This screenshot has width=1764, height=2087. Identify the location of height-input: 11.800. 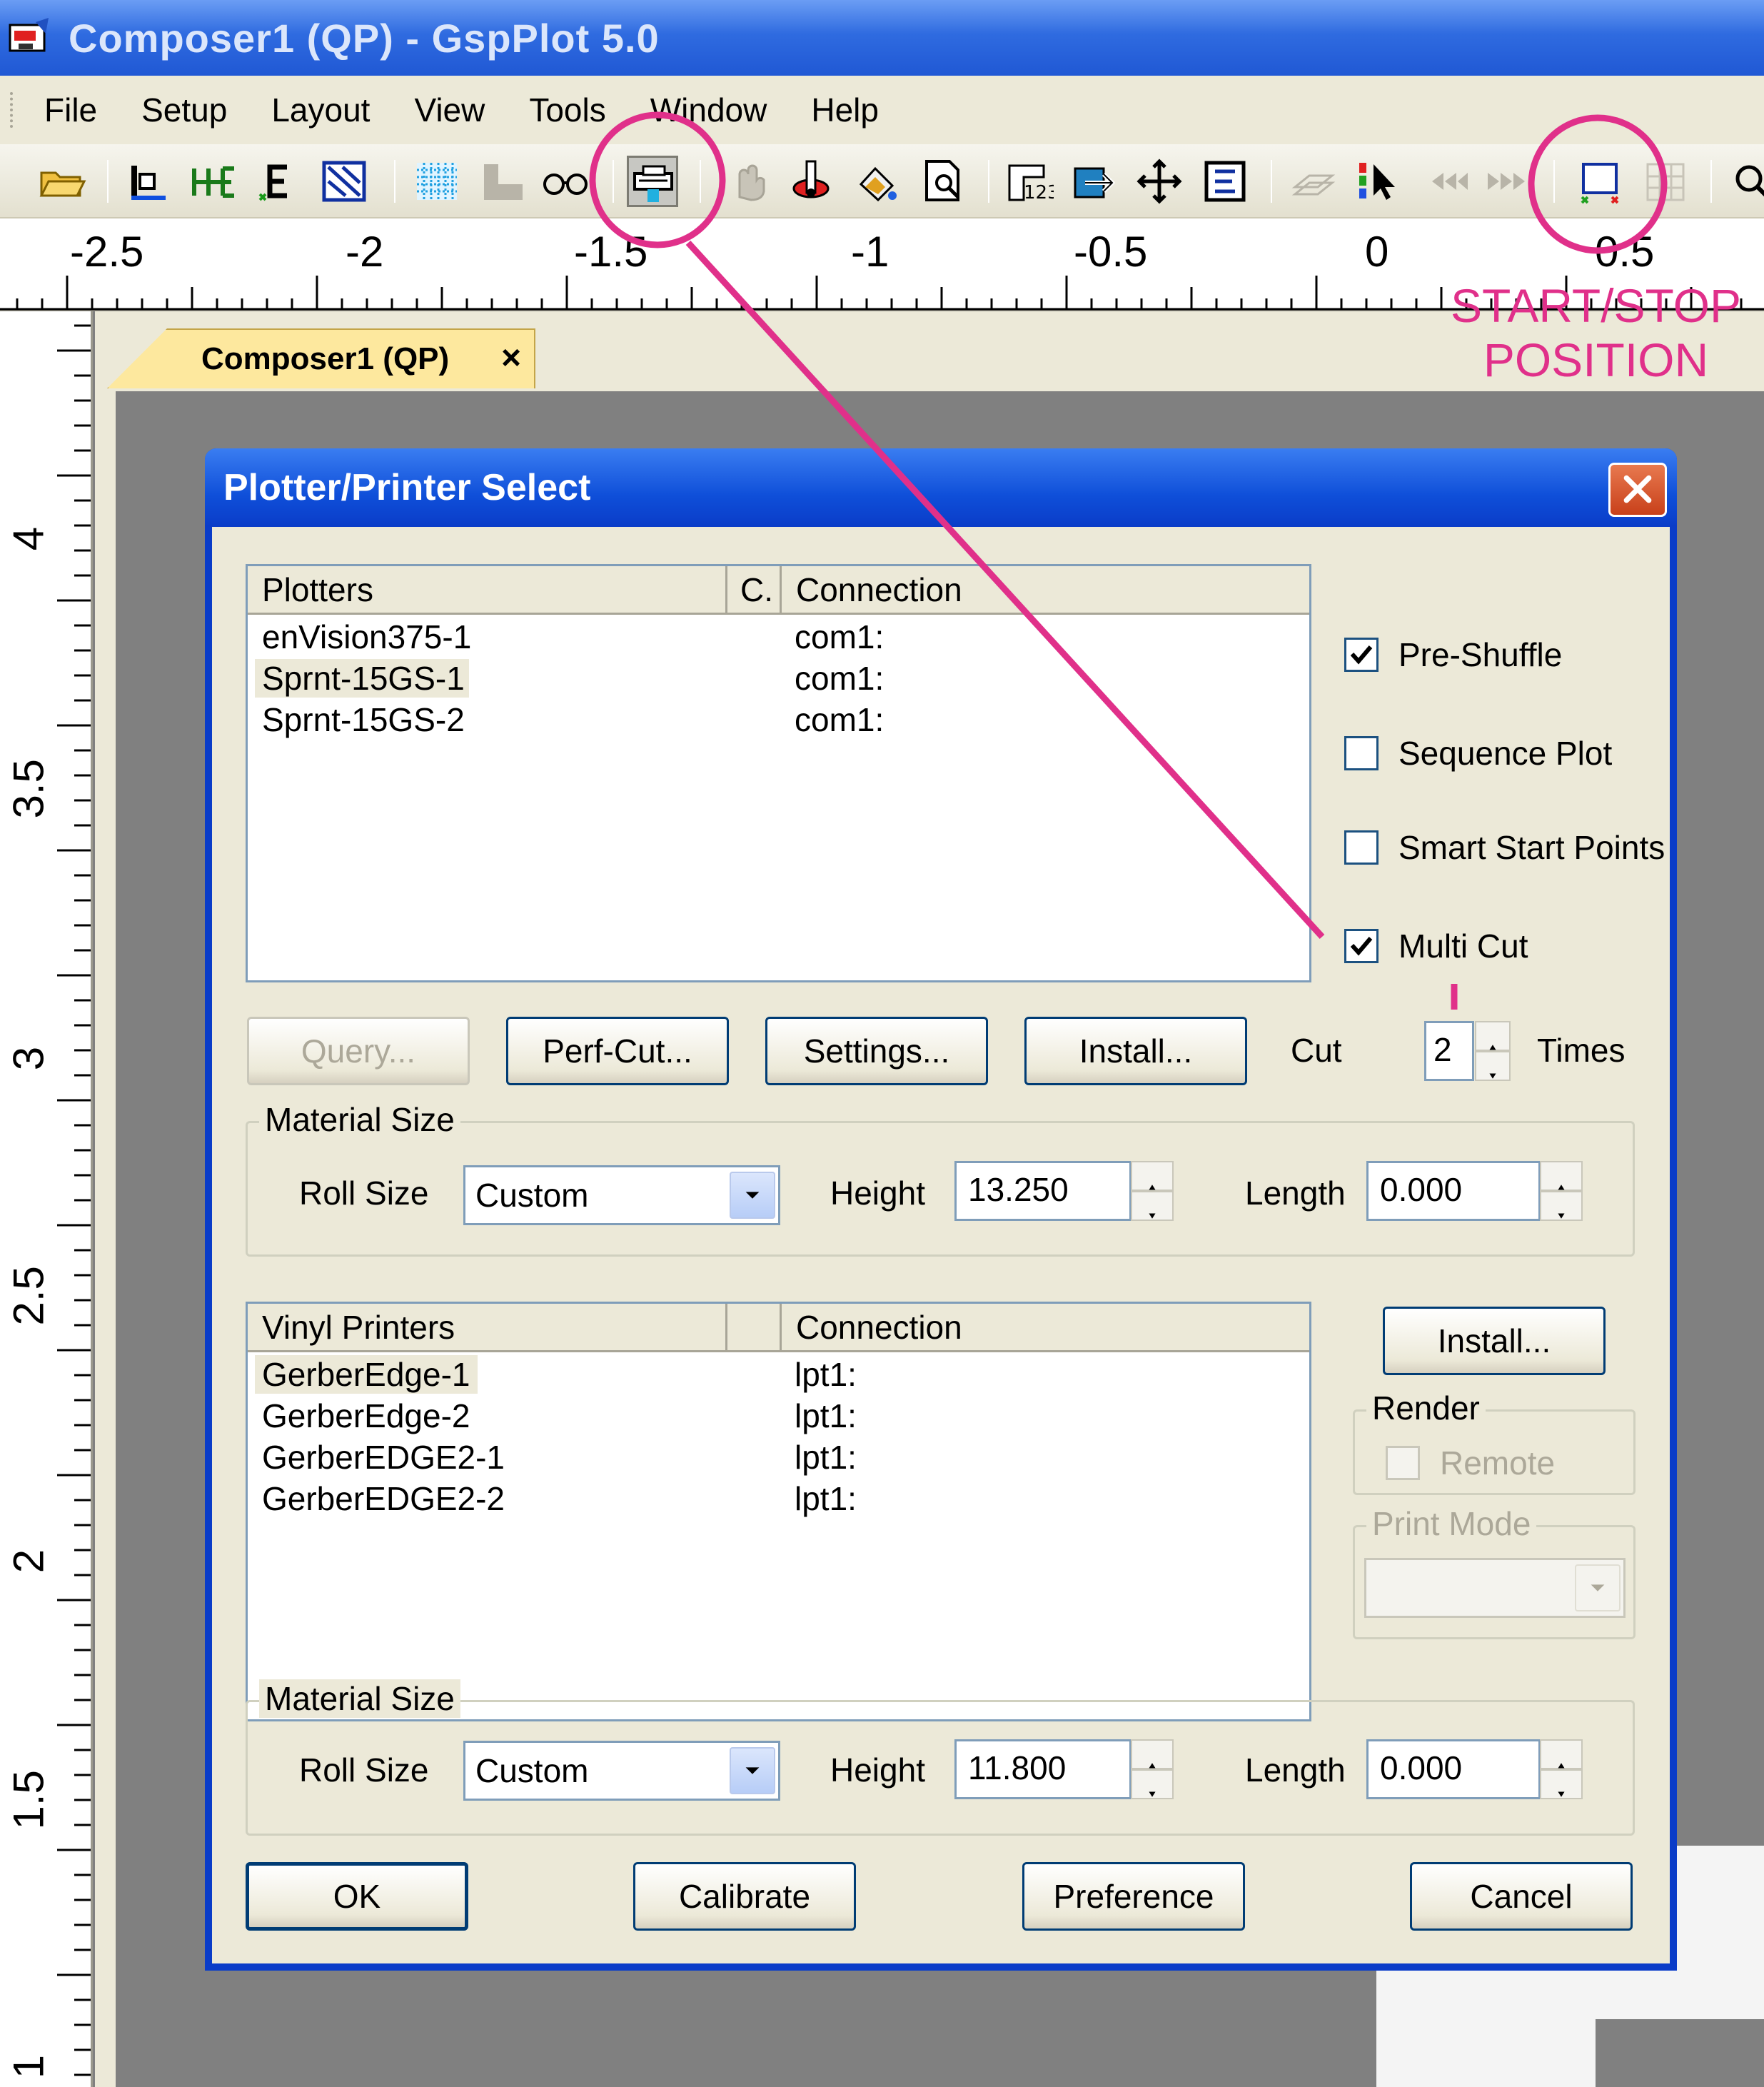
(1064, 1769).